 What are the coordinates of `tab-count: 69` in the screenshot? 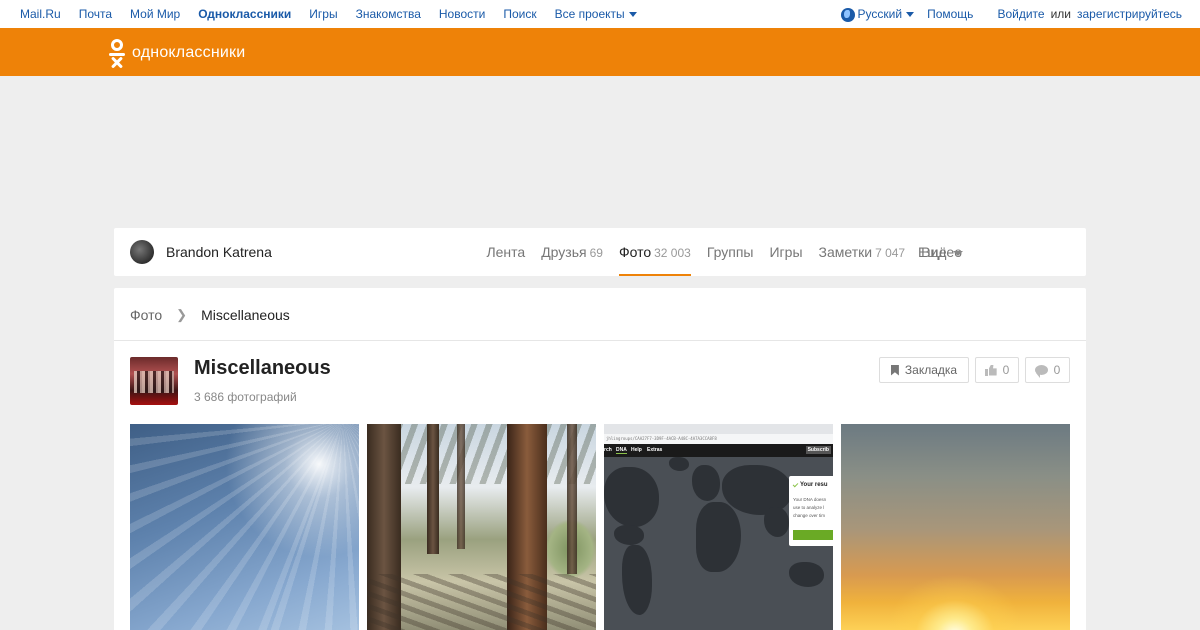 It's located at (596, 253).